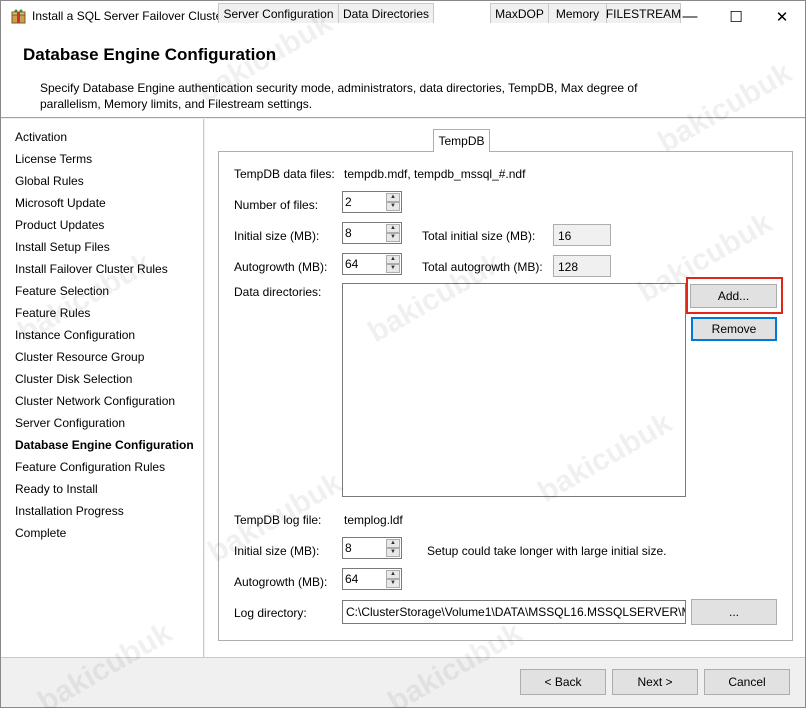  Describe the element at coordinates (372, 579) in the screenshot. I see `log-autogrowth-stepper: 64 ▲ ▼` at that location.